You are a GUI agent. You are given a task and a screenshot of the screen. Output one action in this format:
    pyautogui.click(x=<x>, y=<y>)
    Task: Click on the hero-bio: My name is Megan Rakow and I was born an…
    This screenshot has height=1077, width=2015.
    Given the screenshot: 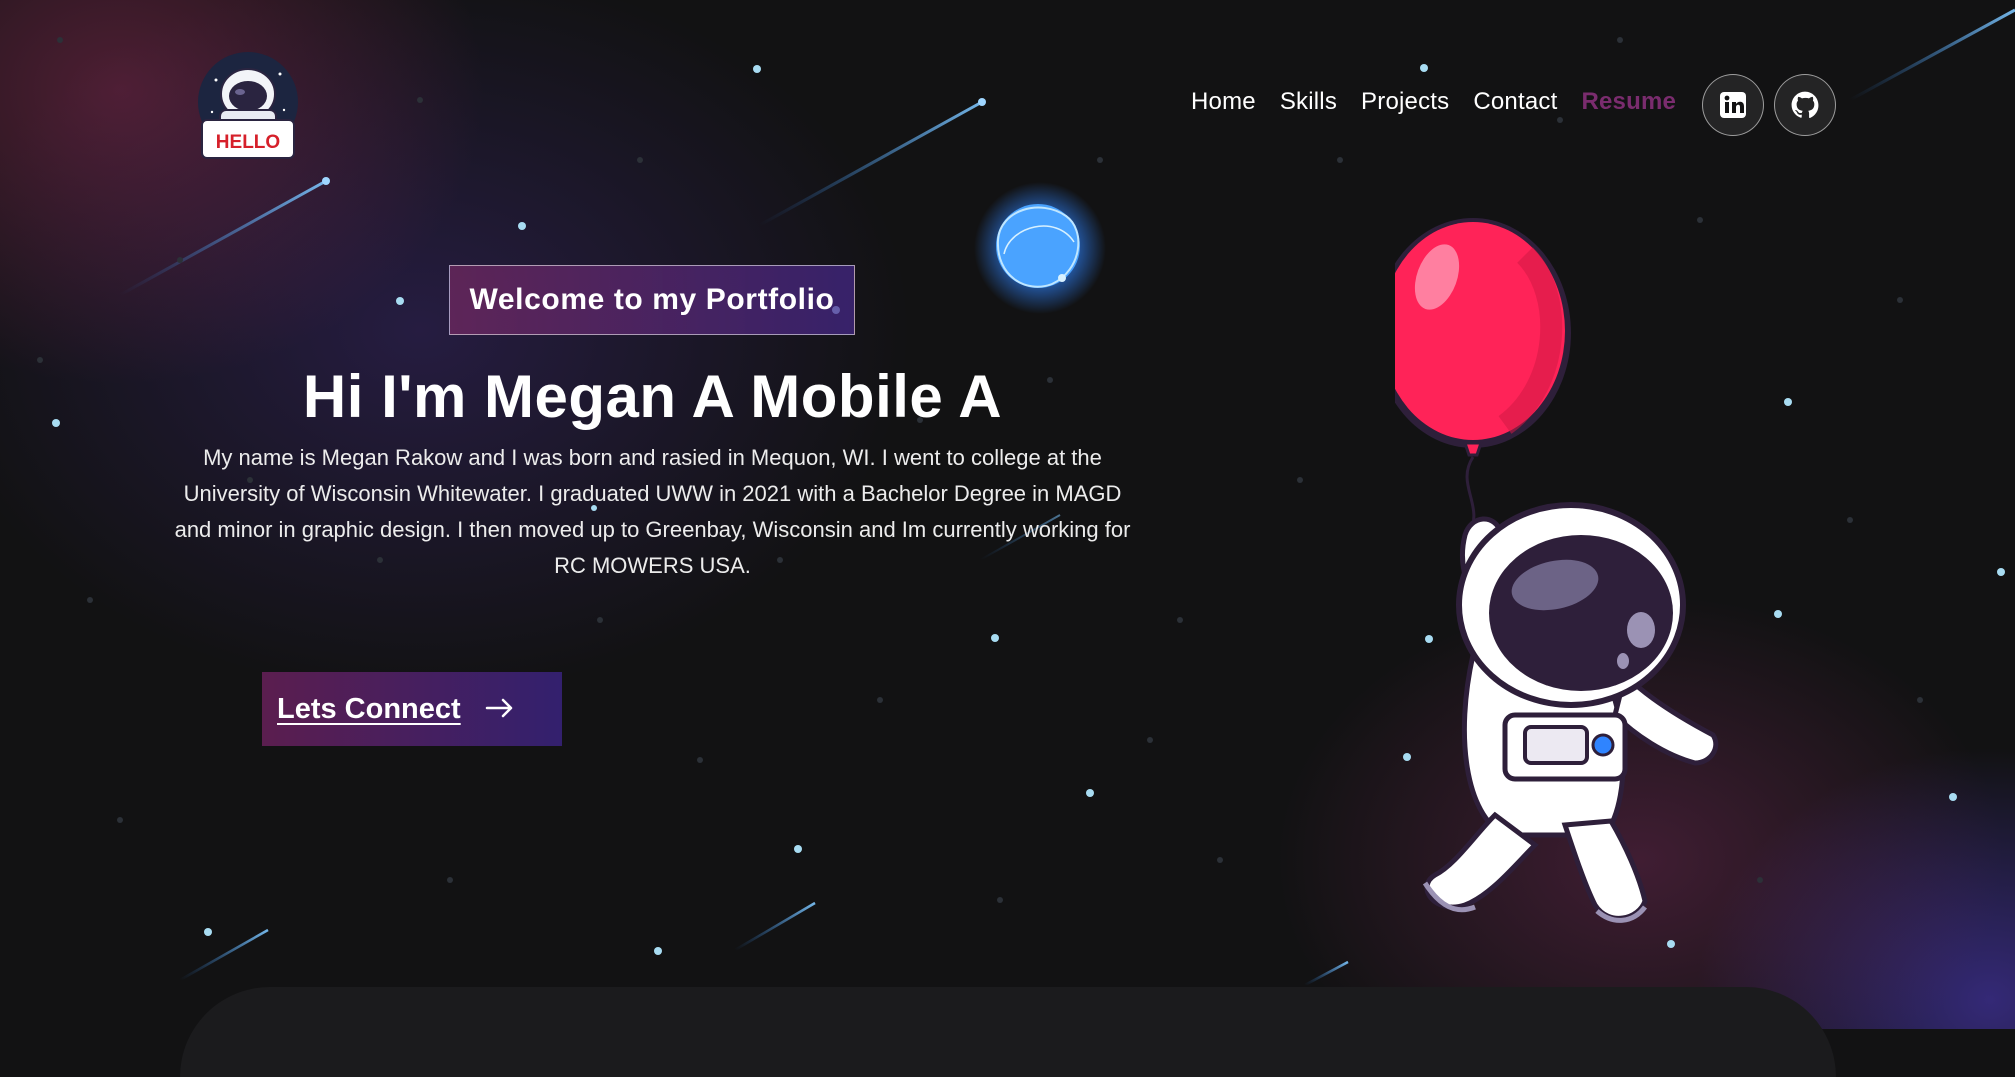 What is the action you would take?
    pyautogui.click(x=652, y=511)
    